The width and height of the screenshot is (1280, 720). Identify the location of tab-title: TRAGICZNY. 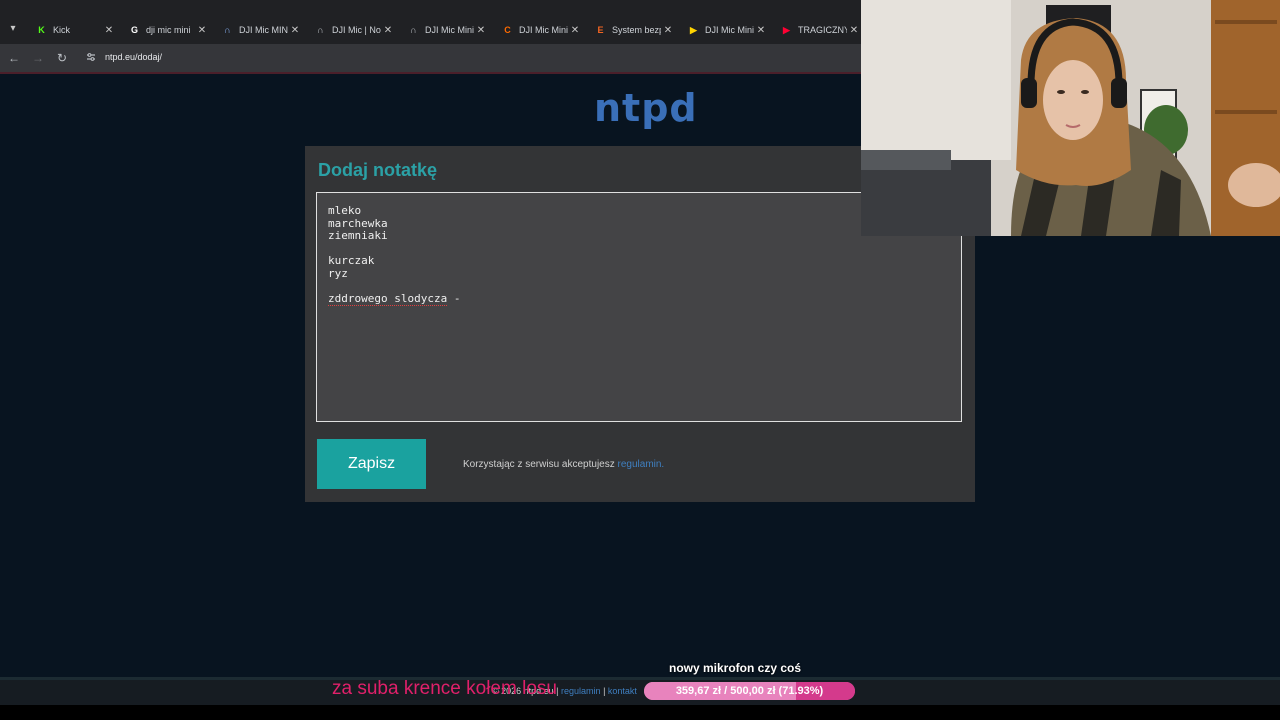
(822, 30).